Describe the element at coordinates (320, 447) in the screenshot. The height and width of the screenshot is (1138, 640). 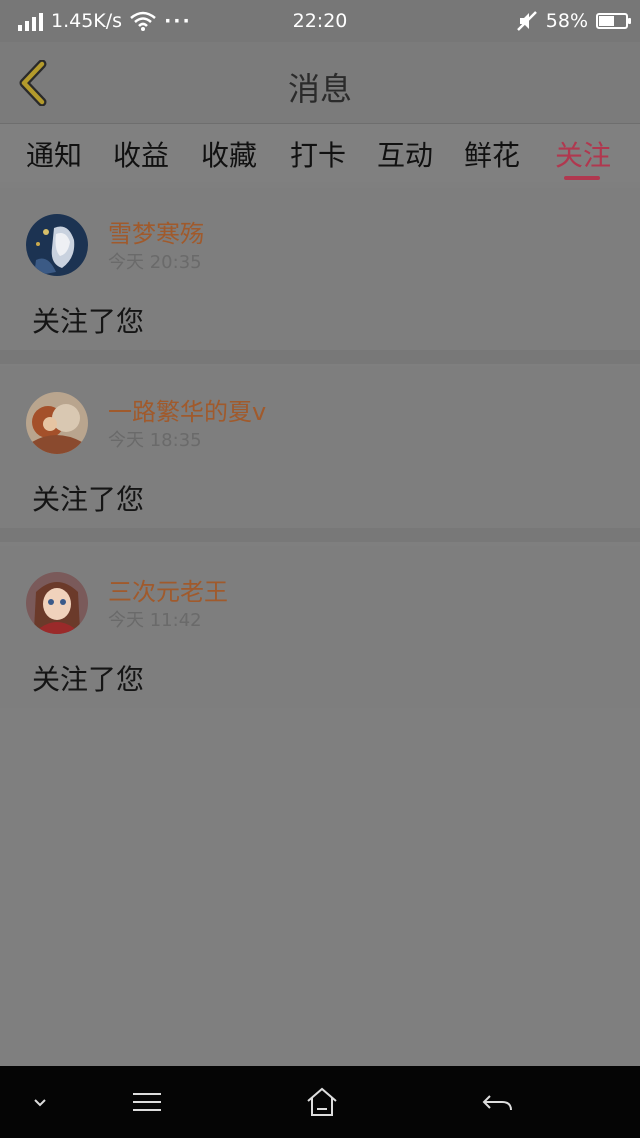
I see `list-item: 一路繁华的夏v 今天 18:35 关注了您` at that location.